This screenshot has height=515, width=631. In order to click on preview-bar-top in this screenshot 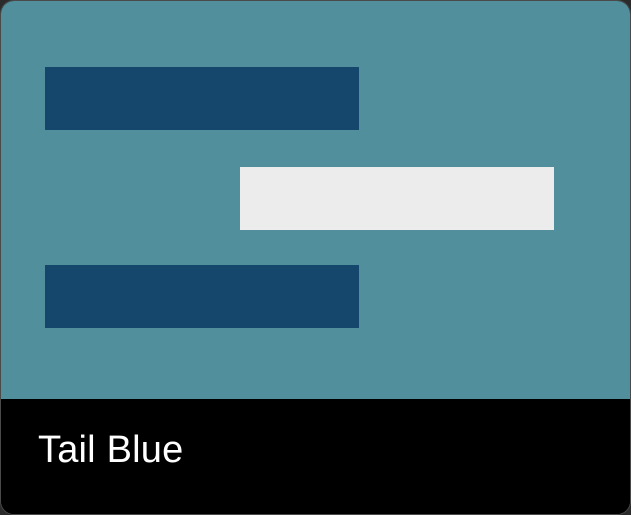, I will do `click(202, 98)`.